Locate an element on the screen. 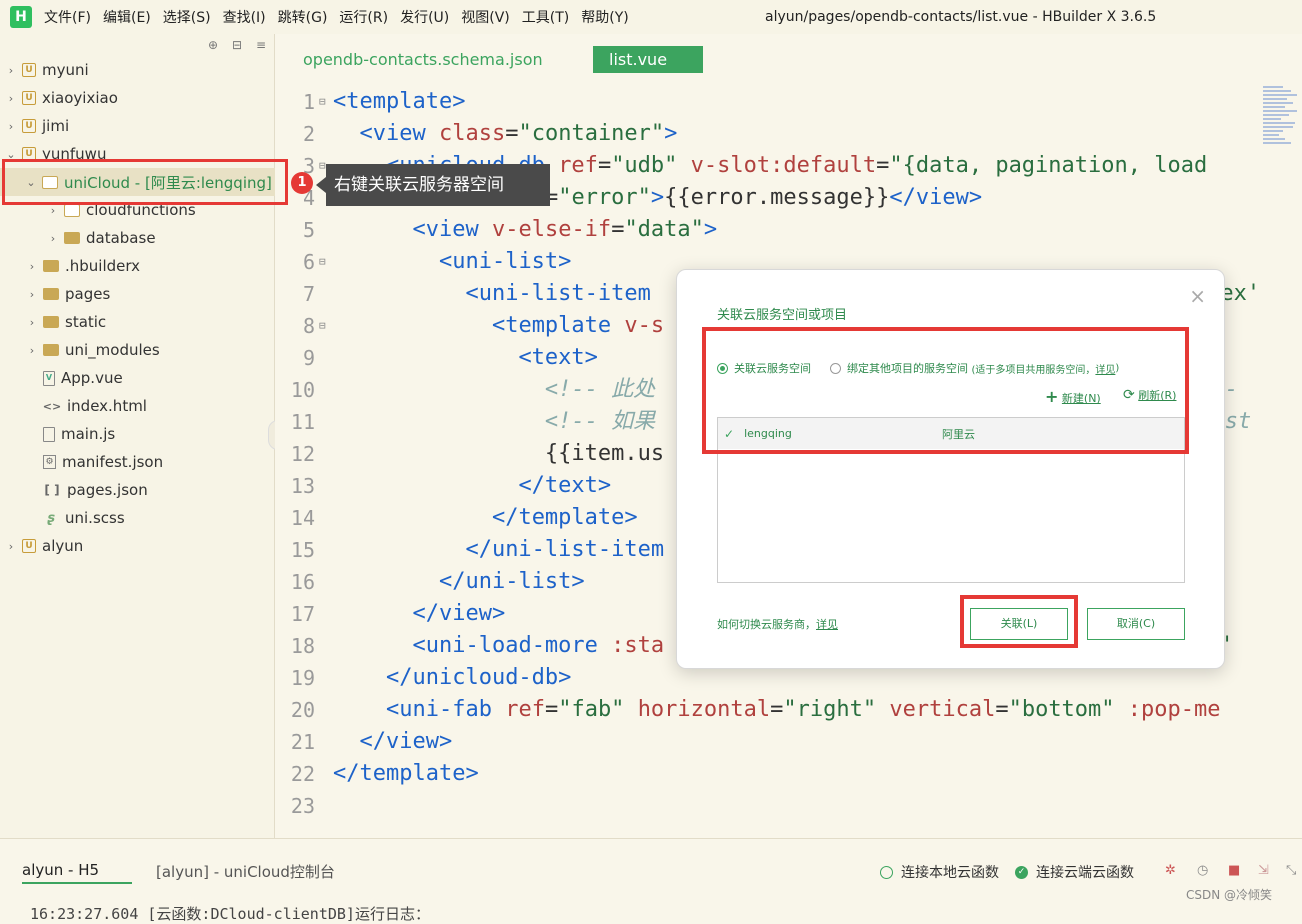  line-number: 12 is located at coordinates (302, 454).